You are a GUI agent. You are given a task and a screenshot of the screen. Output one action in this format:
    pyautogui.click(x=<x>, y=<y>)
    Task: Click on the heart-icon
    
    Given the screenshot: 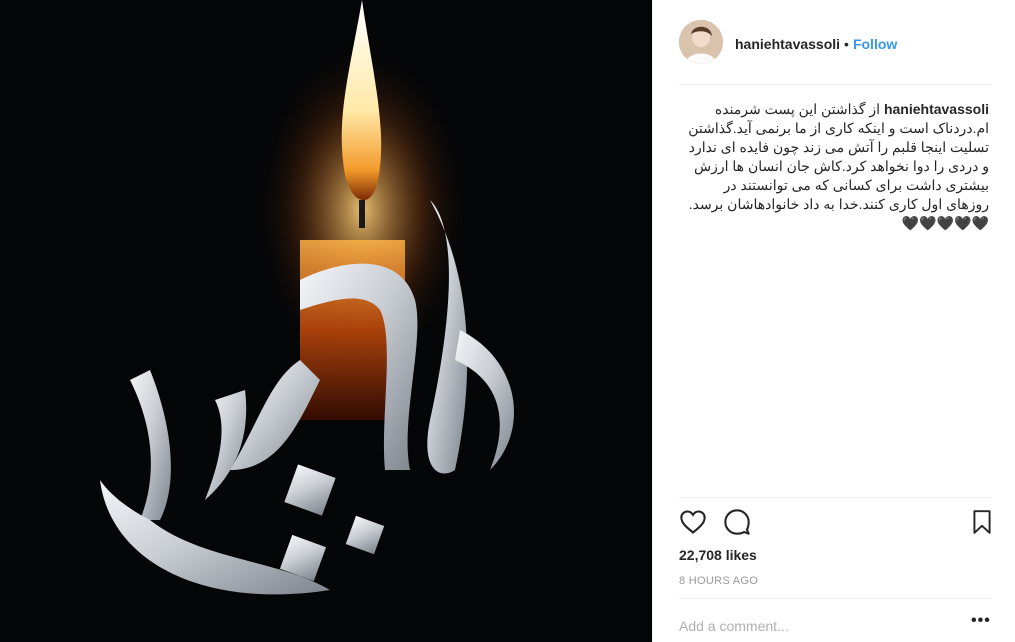 What is the action you would take?
    pyautogui.click(x=694, y=523)
    